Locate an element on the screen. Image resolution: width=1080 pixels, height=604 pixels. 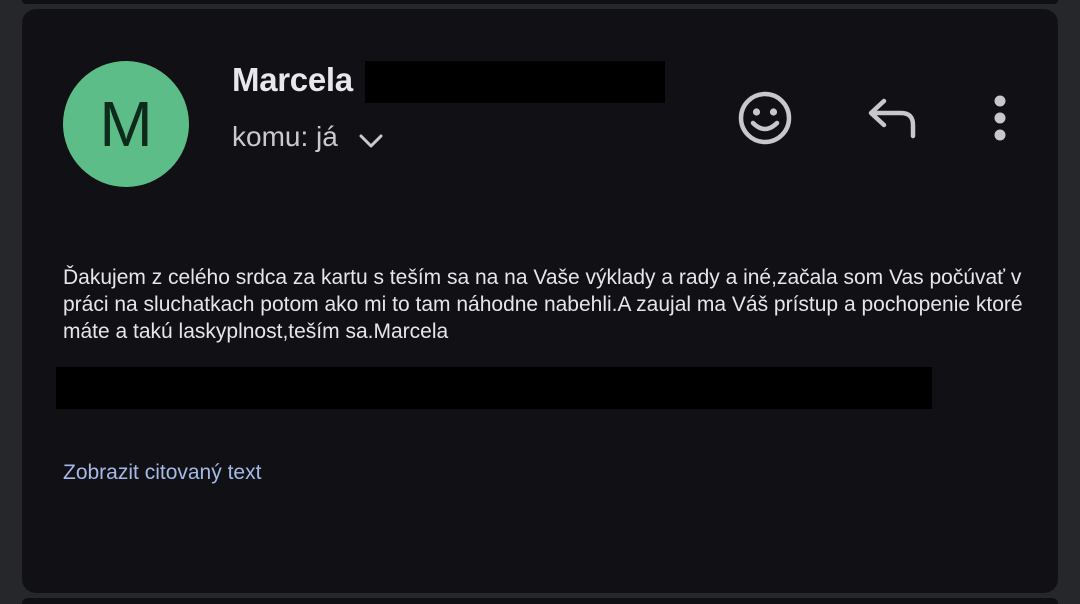
redacted-surname is located at coordinates (515, 82).